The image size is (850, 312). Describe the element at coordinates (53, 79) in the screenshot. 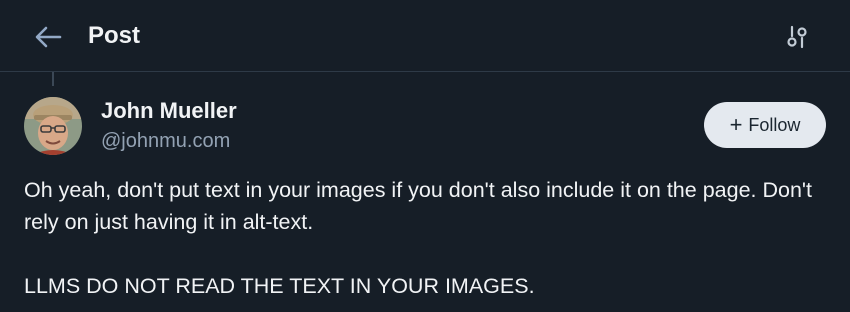

I see `thread-line` at that location.